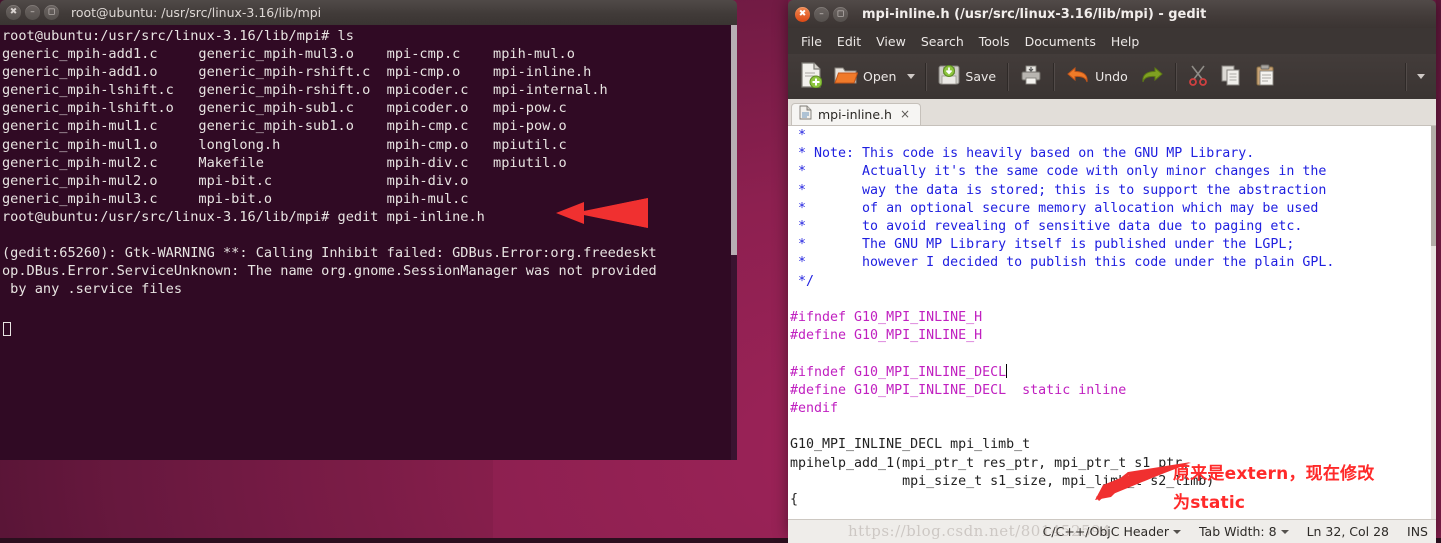 The width and height of the screenshot is (1441, 543). I want to click on terminal-scrollbar-track, so click(734, 242).